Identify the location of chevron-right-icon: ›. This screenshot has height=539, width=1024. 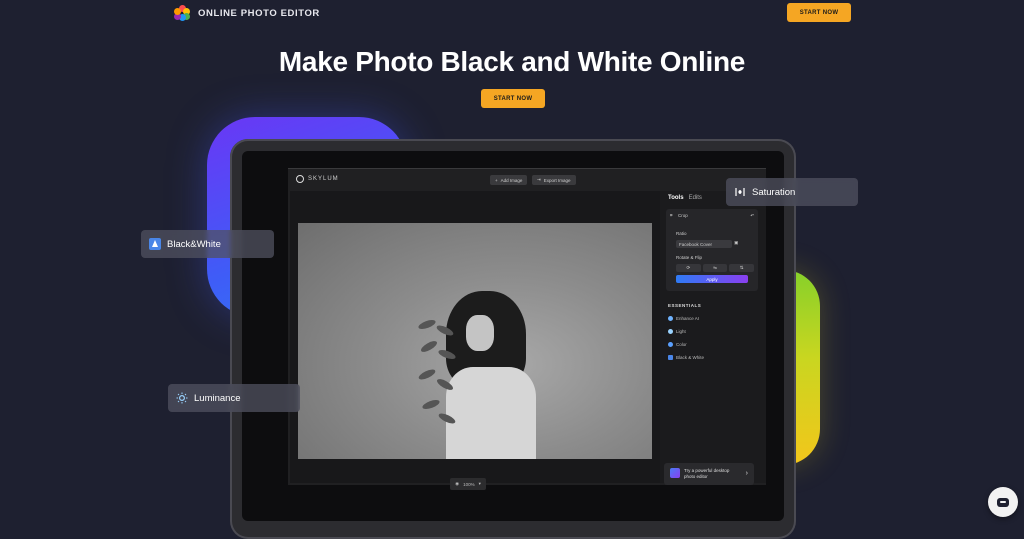
(746, 473).